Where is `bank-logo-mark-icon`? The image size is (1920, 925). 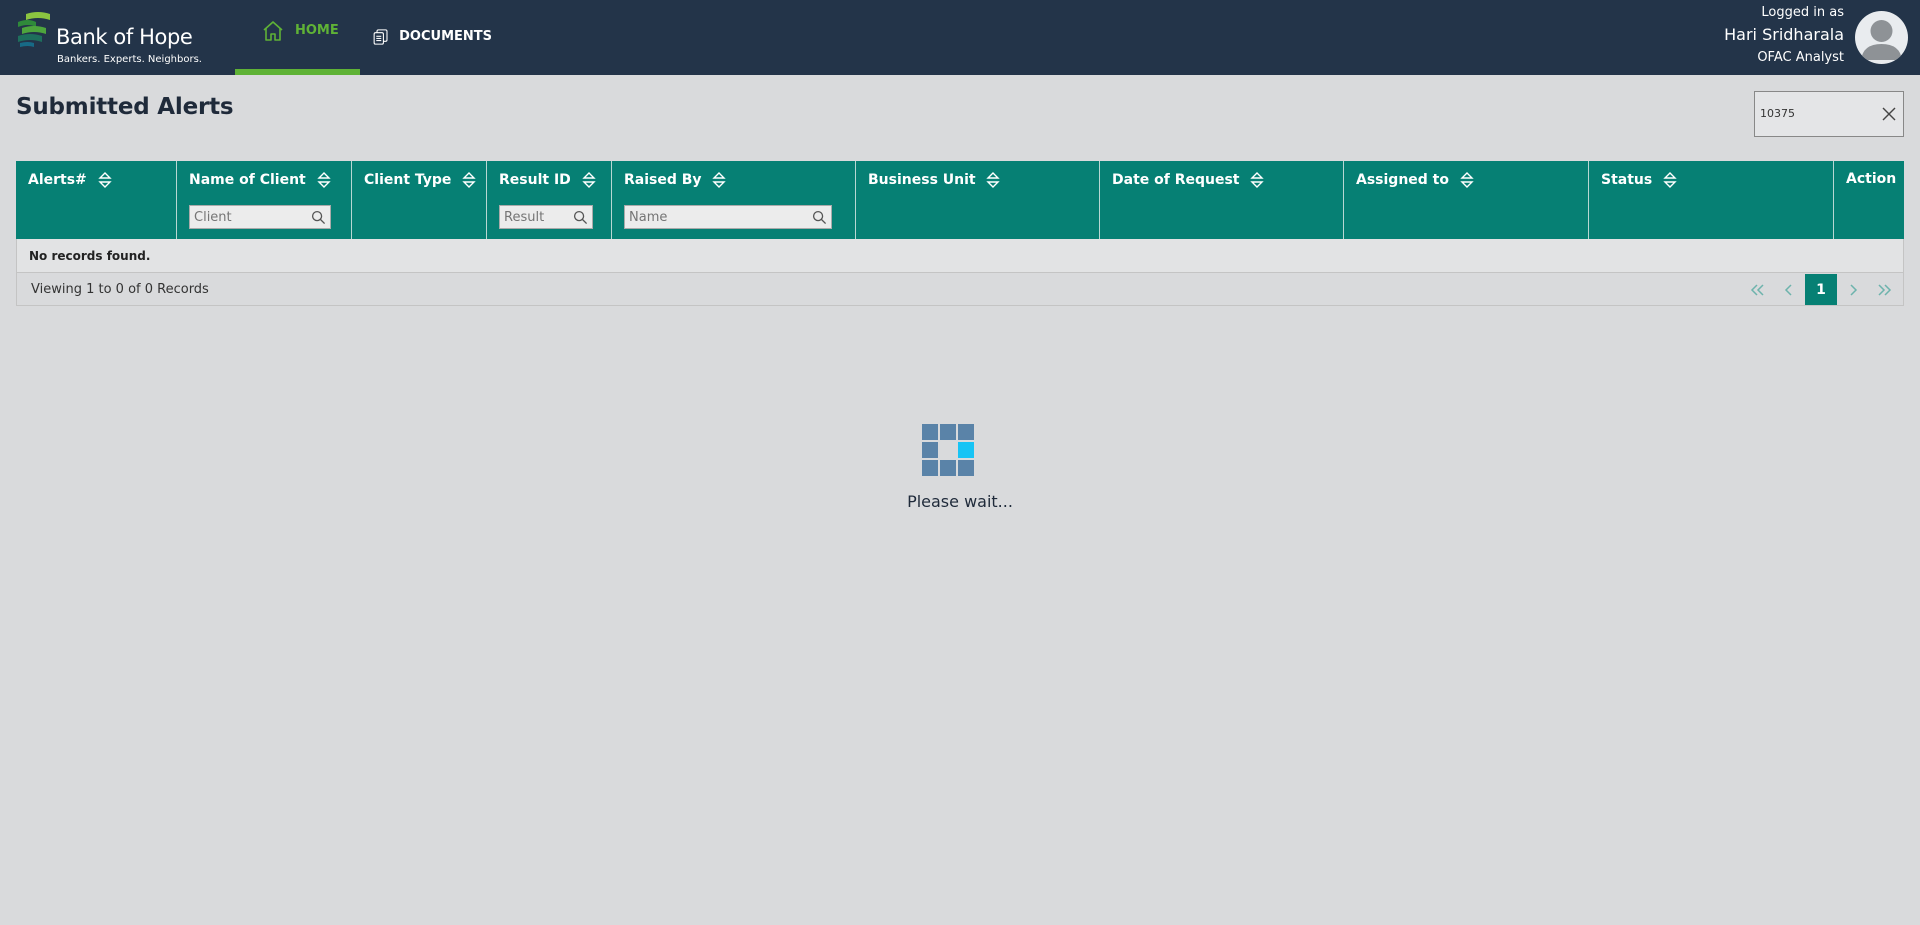
bank-logo-mark-icon is located at coordinates (34, 29).